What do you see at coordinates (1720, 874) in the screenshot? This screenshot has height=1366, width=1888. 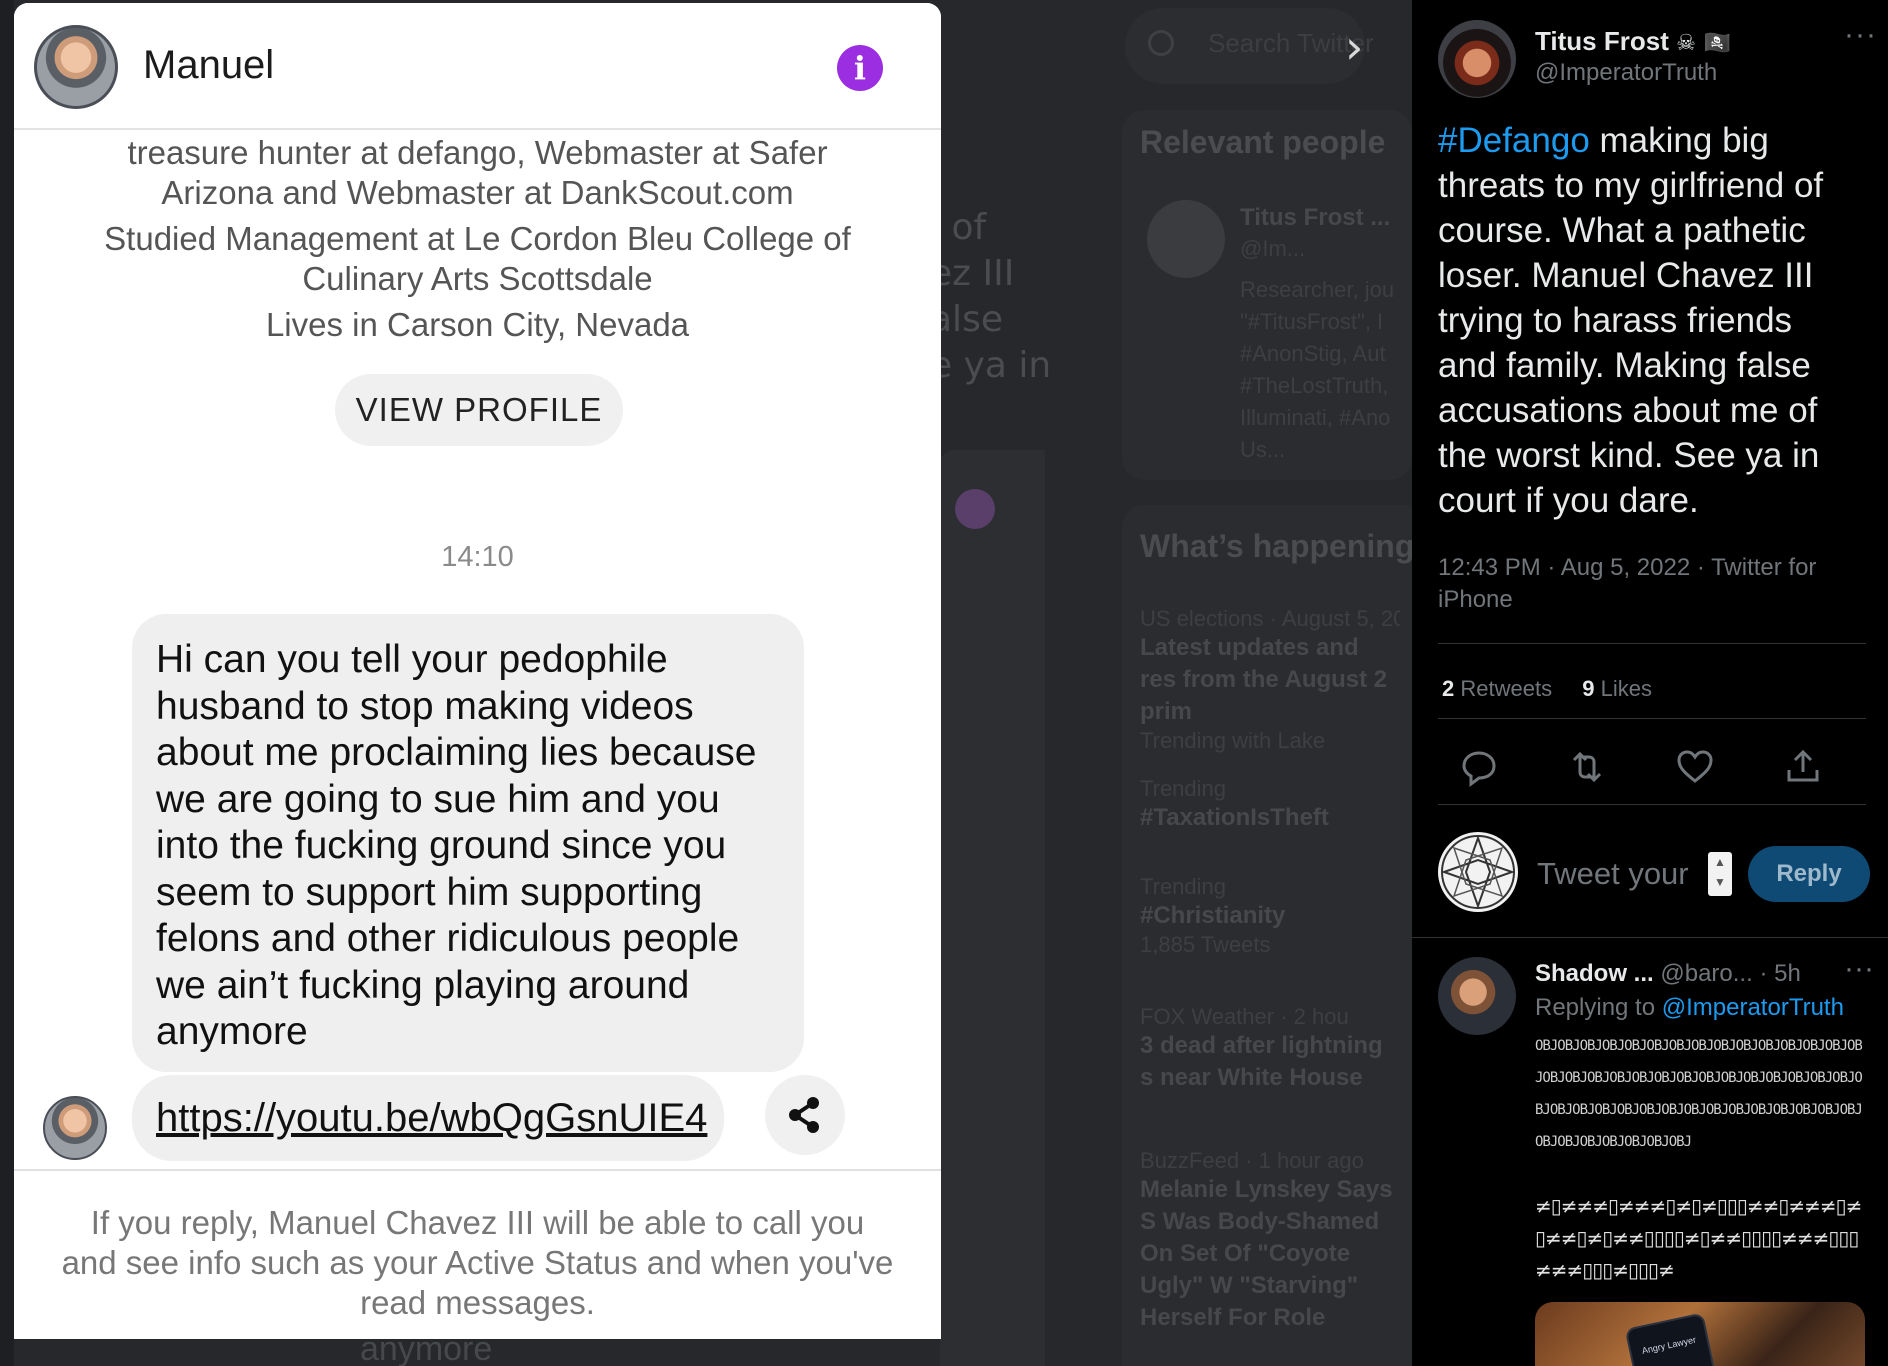 I see `input-scroll-stepper: ▲ ▼` at bounding box center [1720, 874].